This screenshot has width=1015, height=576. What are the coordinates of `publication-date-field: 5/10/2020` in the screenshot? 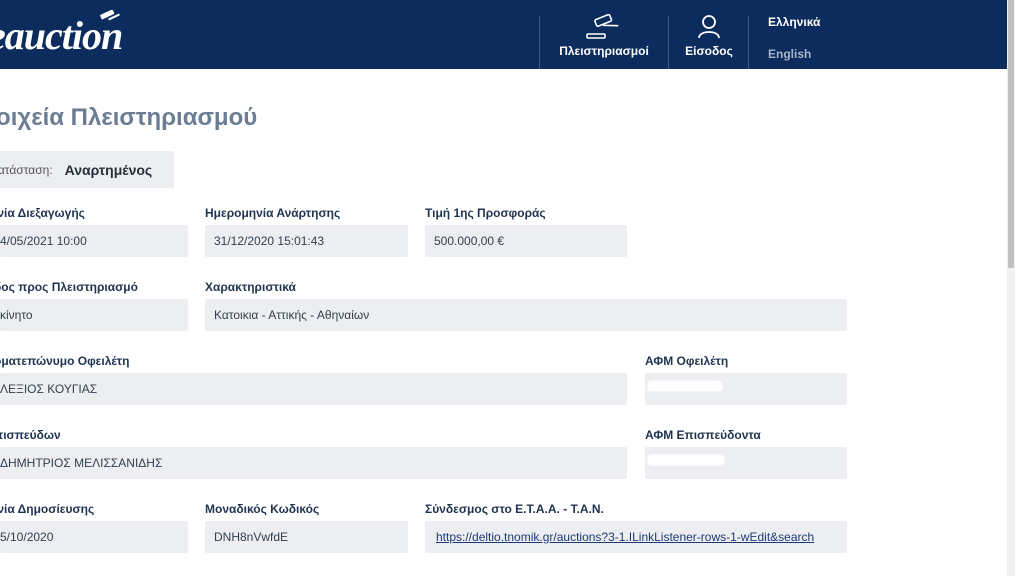 It's located at (94, 537).